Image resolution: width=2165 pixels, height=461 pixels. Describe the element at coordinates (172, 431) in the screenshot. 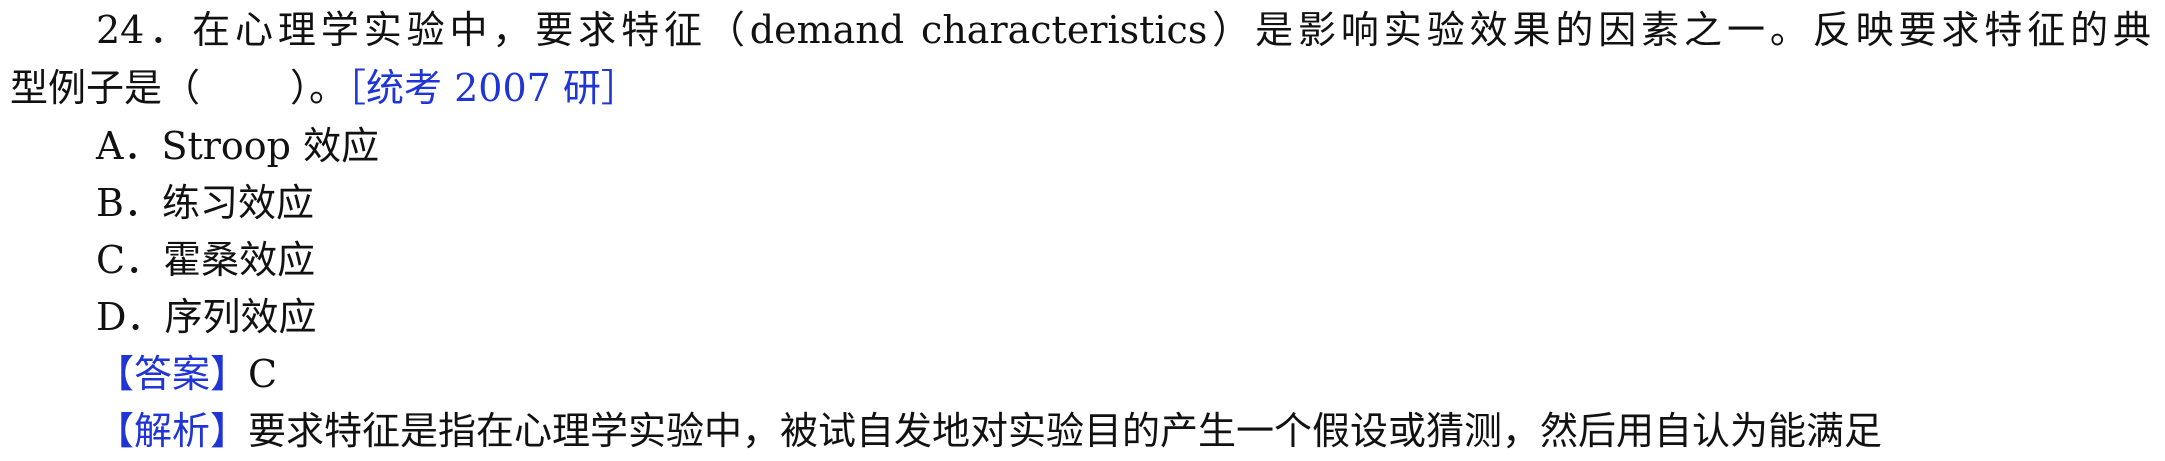

I see `analysis-tag: 【解析】` at that location.